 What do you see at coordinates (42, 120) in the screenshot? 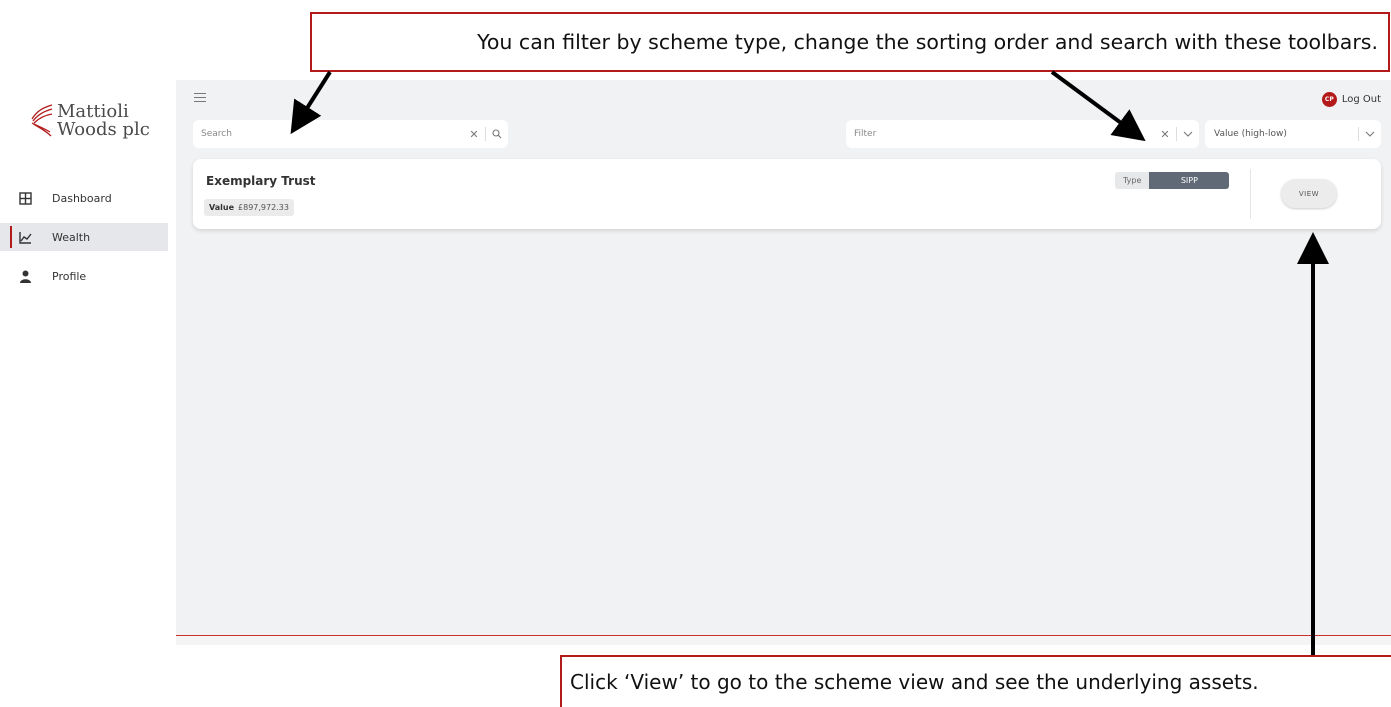
I see `brand-mark-icon` at bounding box center [42, 120].